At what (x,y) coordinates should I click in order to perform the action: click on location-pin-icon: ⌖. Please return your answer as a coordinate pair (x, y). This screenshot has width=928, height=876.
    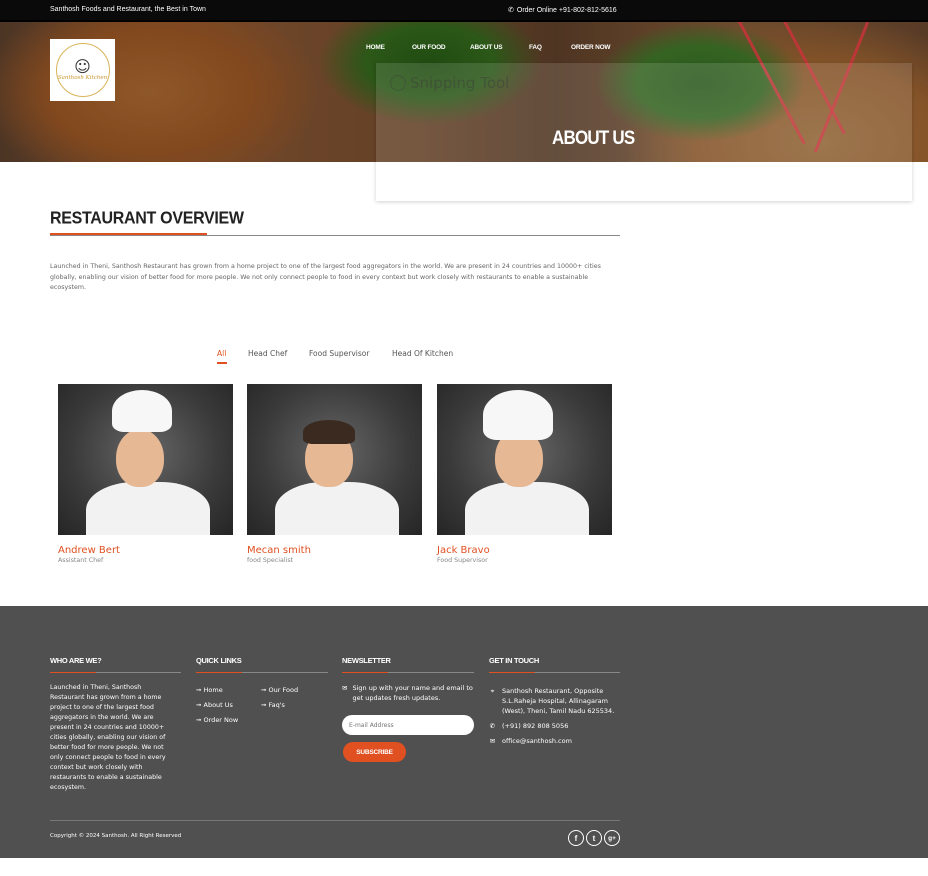
    Looking at the image, I should click on (492, 691).